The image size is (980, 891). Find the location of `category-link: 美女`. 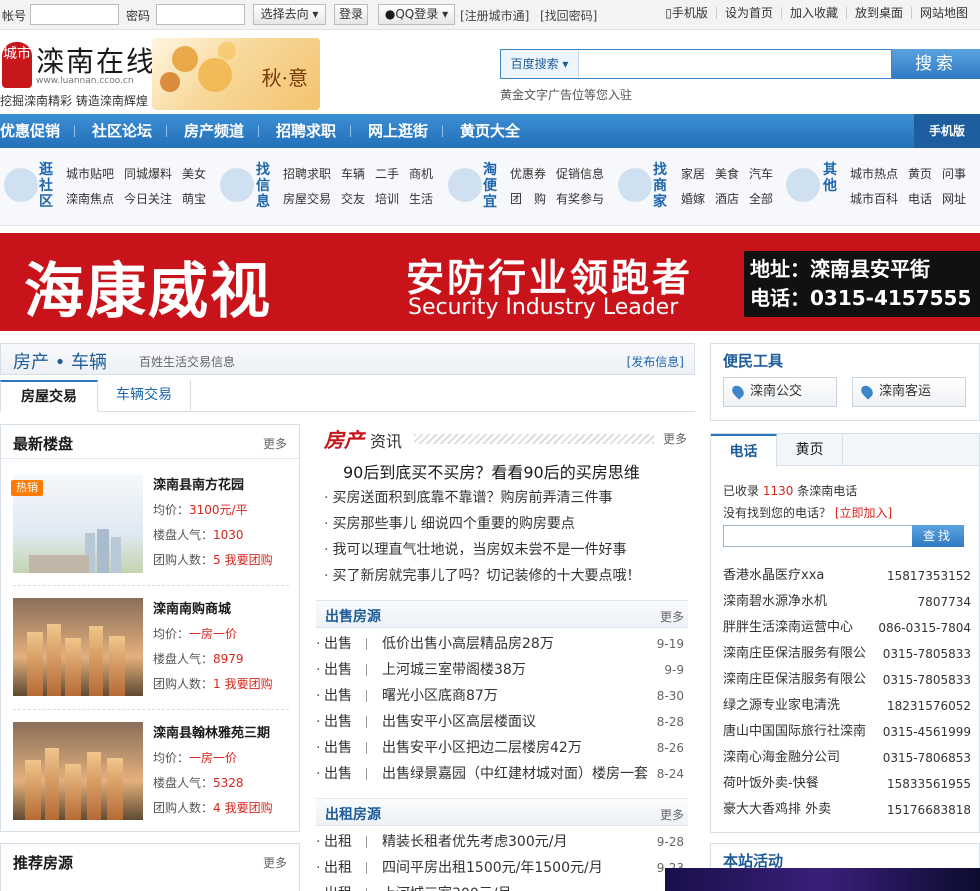

category-link: 美女 is located at coordinates (194, 174).